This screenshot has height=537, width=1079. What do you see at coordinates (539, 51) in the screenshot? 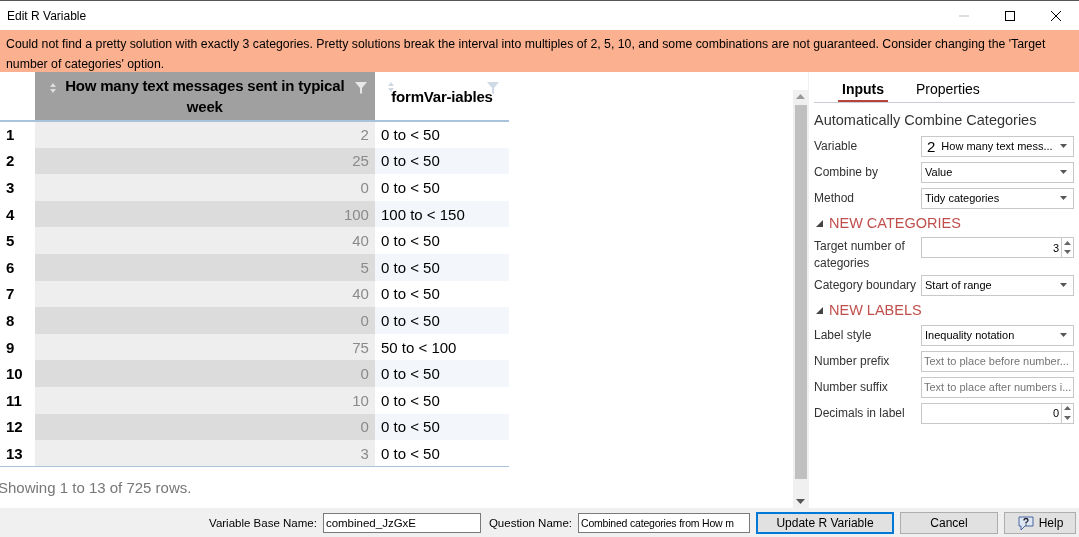
I see `warning-banner: Could not find a pretty solution with exactly 3 categories. Pretty solutions break the interval into multiples of 2, 5, 10, and some combinations are not guaranteed. Consider changing the 'Target number of categories' option.` at bounding box center [539, 51].